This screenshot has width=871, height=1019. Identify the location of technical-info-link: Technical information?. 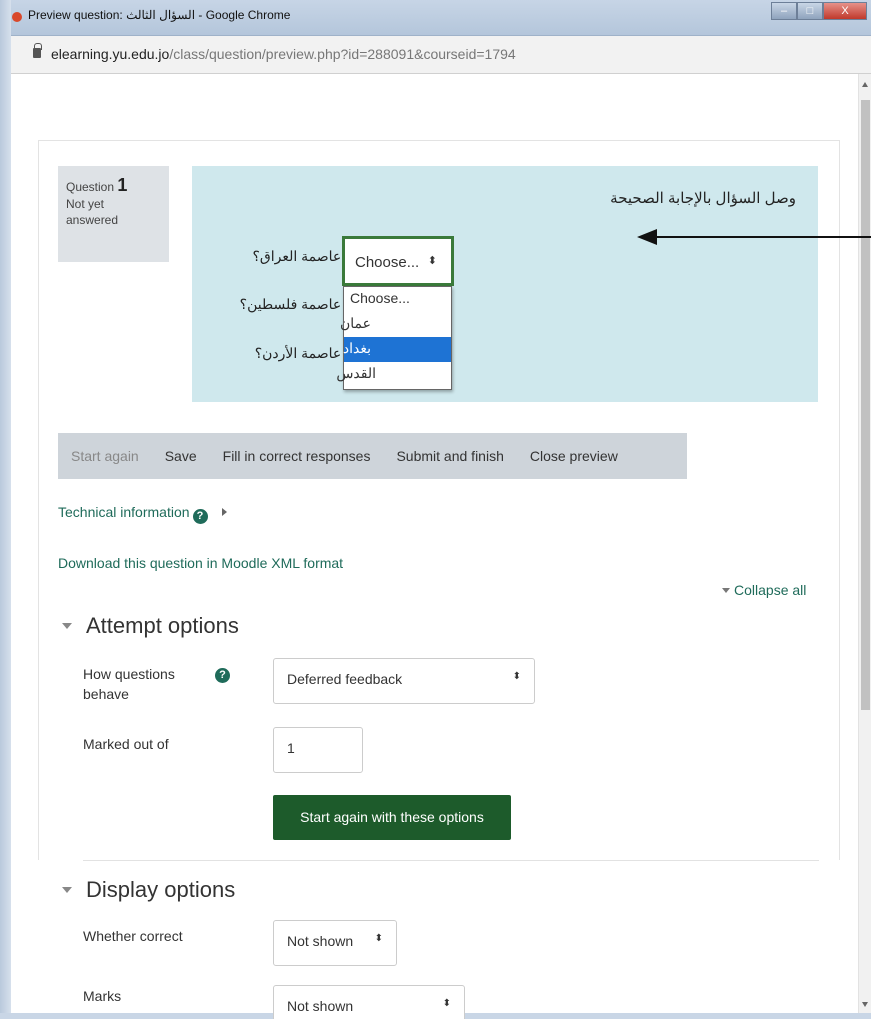
(142, 514).